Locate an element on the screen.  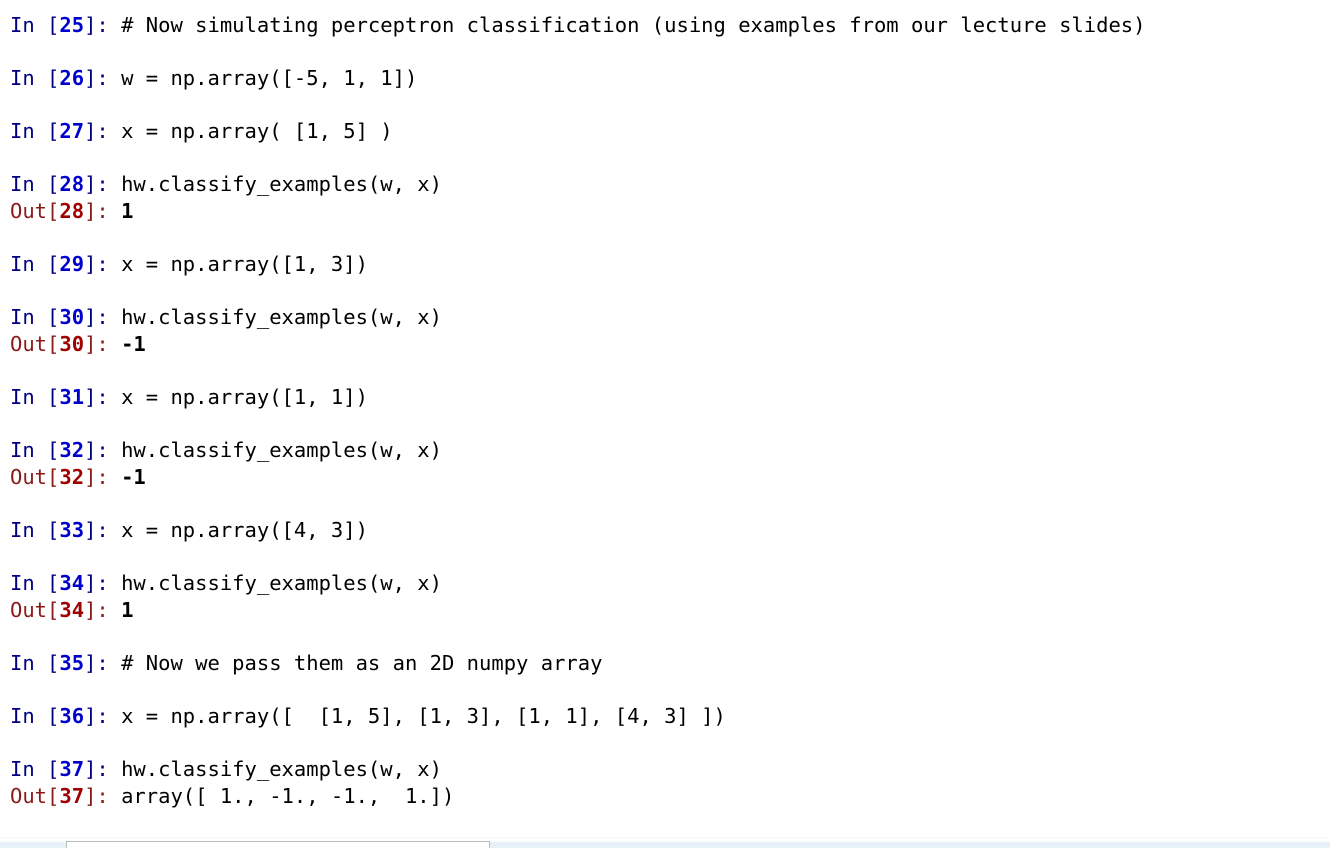
input-line: In [32]: hw.classify_examples(w, x) is located at coordinates (670, 450).